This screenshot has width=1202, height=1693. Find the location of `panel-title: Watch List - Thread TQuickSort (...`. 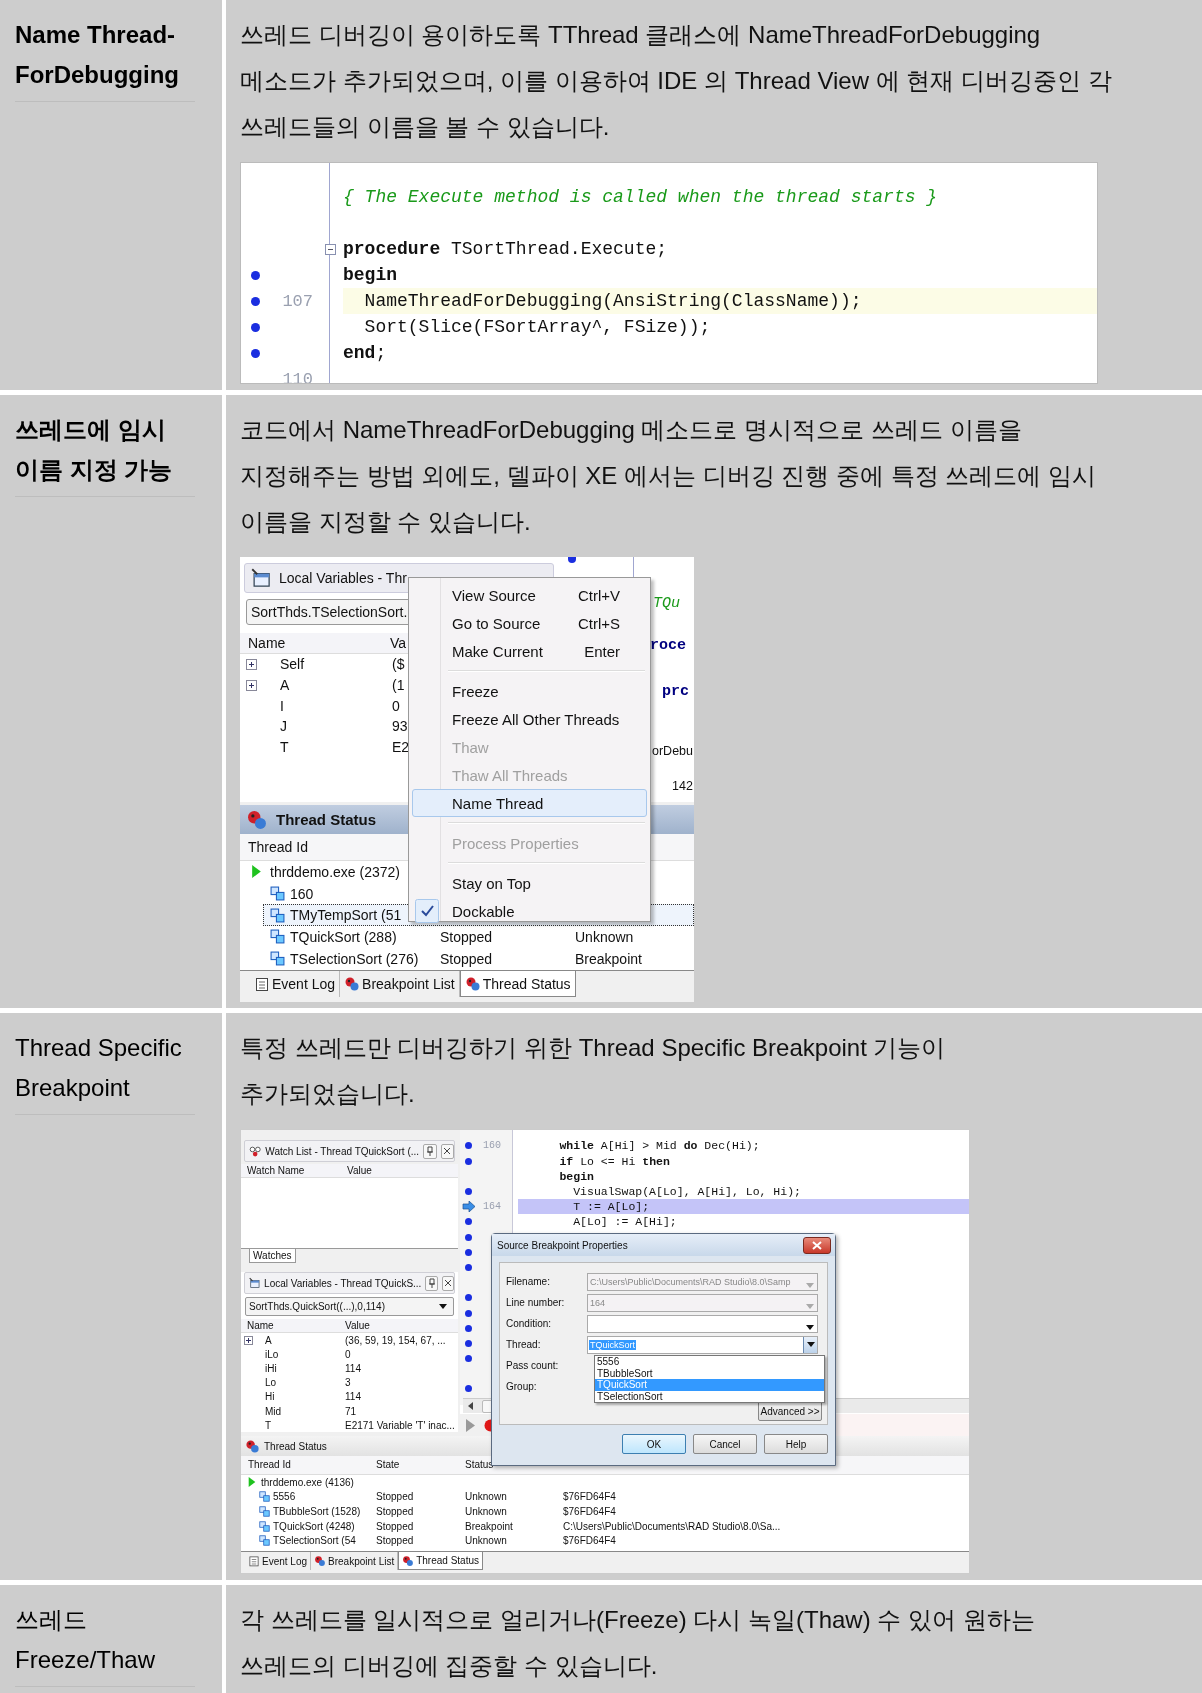

panel-title: Watch List - Thread TQuickSort (... is located at coordinates (342, 1151).